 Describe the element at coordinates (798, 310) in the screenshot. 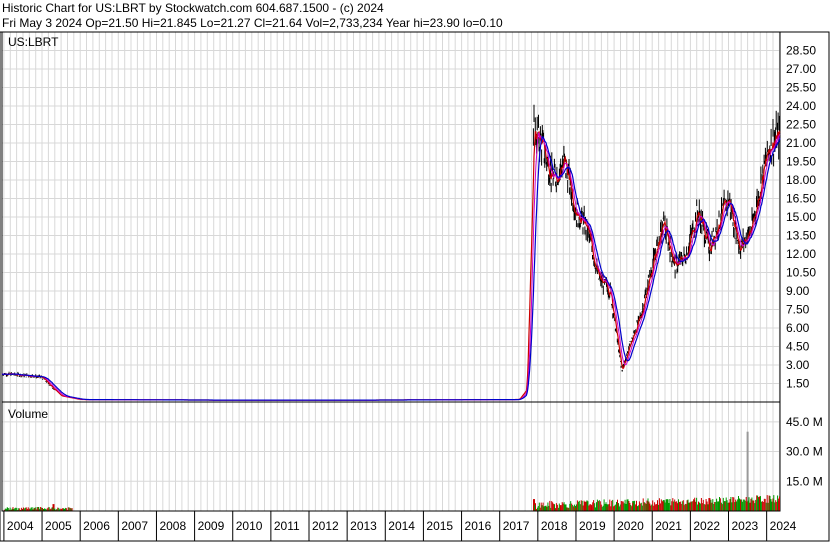

I see `price-y-tick-label: 7.50` at that location.